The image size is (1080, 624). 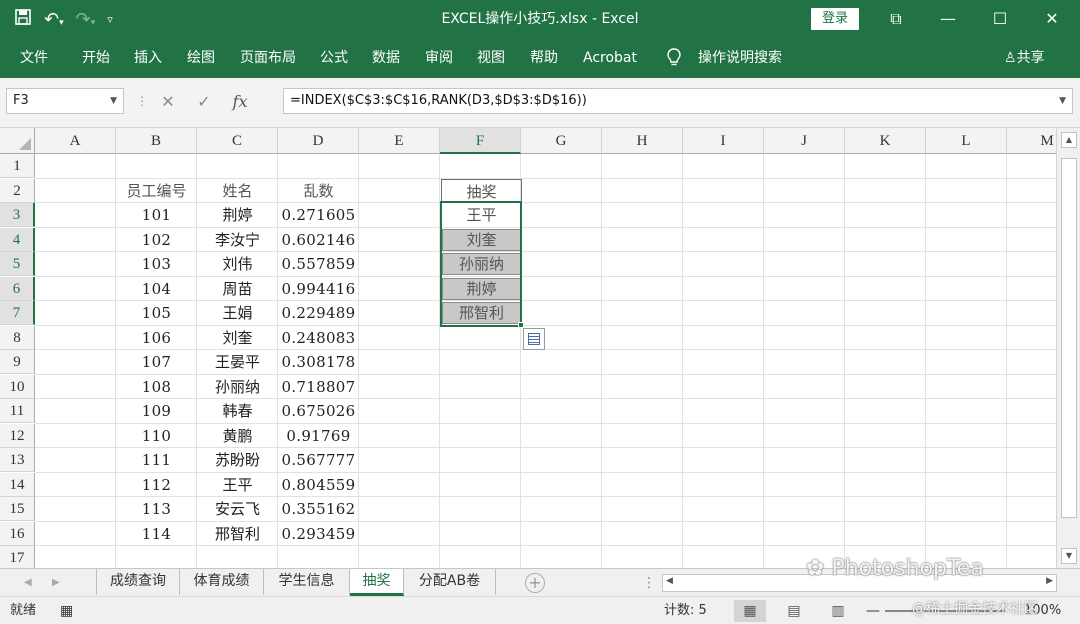 What do you see at coordinates (544, 58) in the screenshot?
I see `tab-help: 帮助` at bounding box center [544, 58].